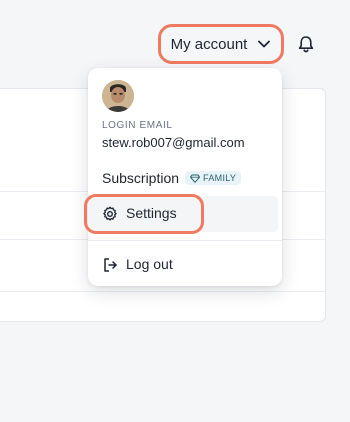 The image size is (350, 422). I want to click on background-divider, so click(162, 291).